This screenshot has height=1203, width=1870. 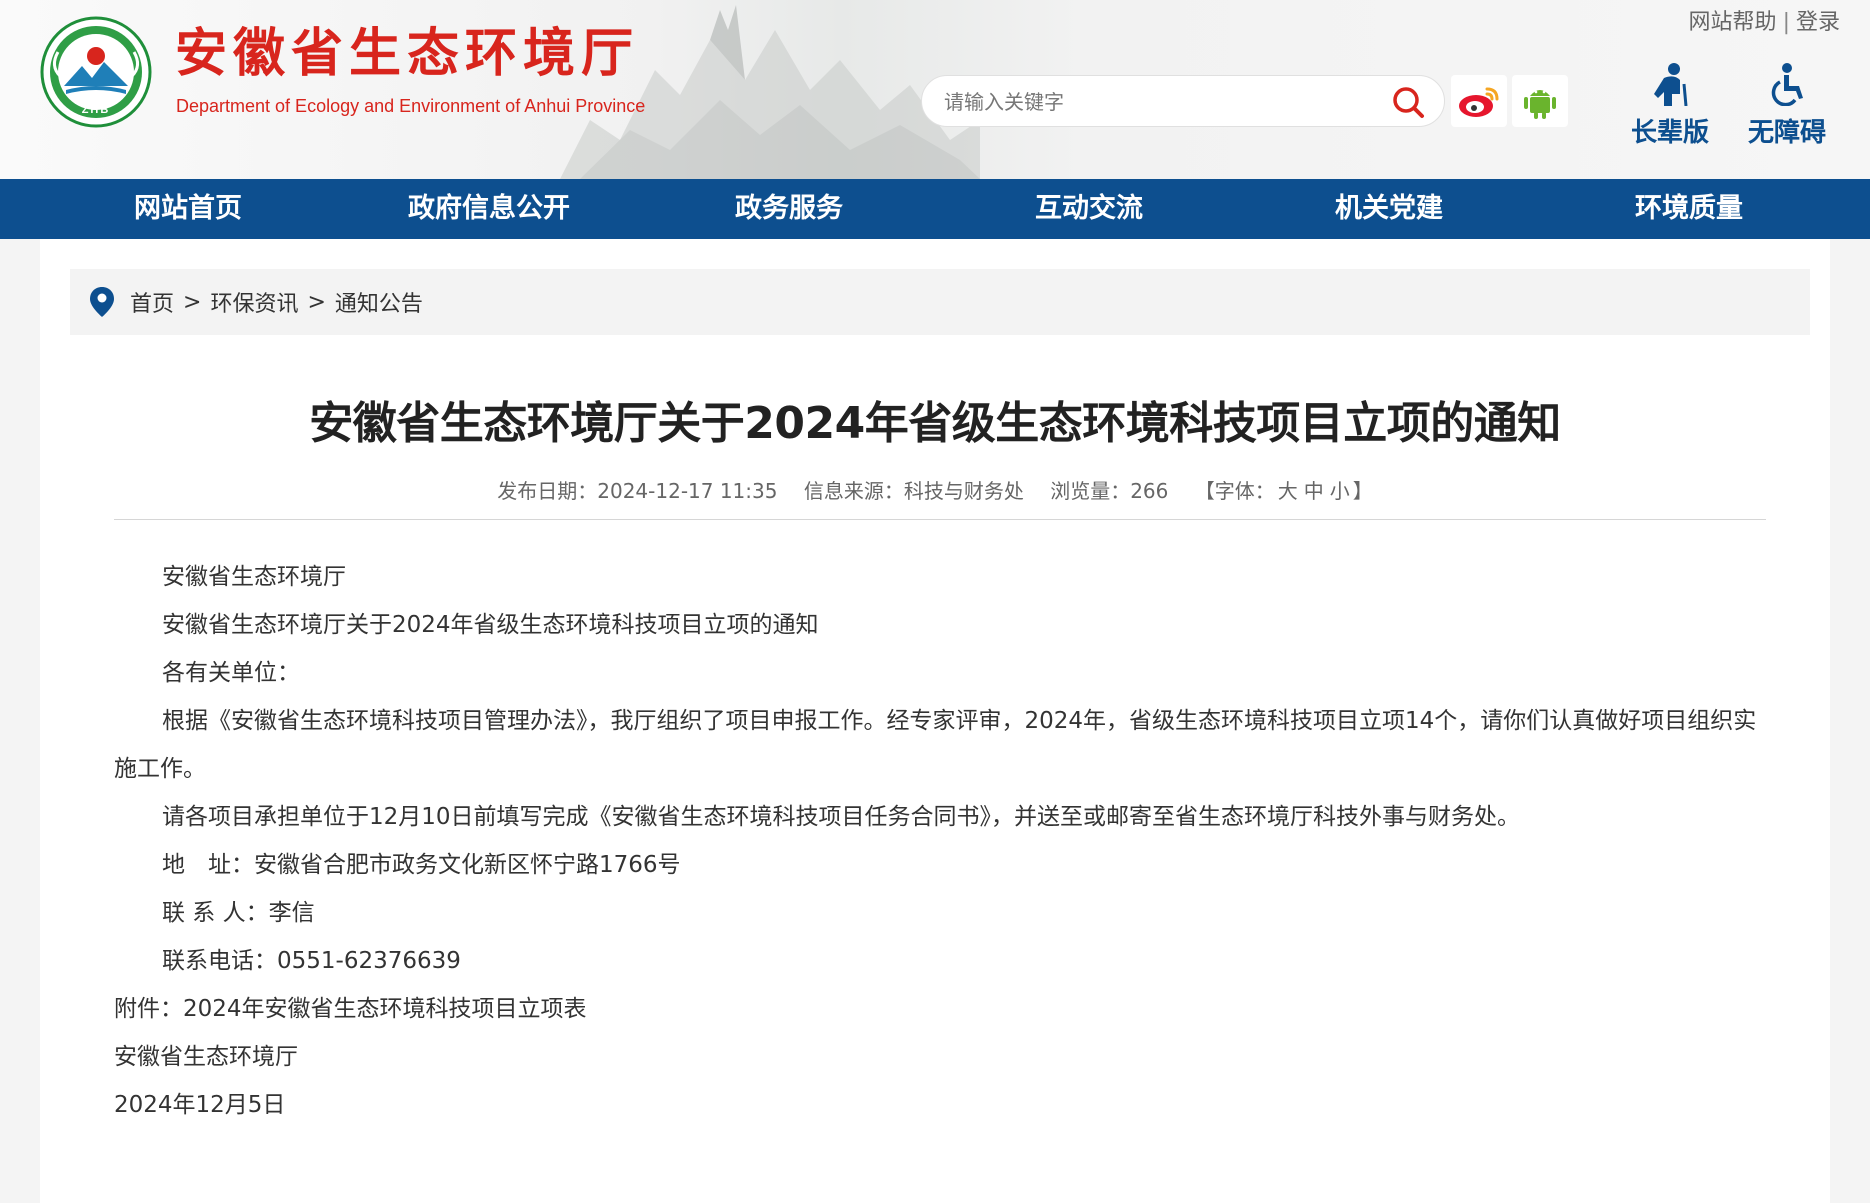 What do you see at coordinates (254, 577) in the screenshot?
I see `body-paragraph: 安徽省生态环境厅` at bounding box center [254, 577].